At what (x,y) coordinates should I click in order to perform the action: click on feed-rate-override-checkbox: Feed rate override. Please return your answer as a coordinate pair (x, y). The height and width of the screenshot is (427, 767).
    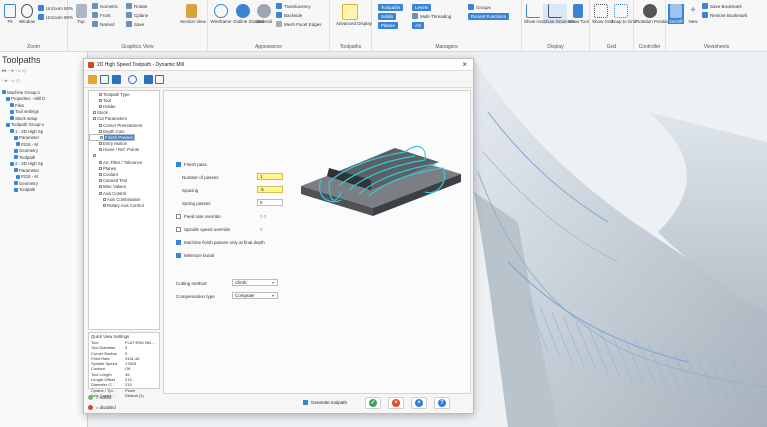
    Looking at the image, I should click on (198, 216).